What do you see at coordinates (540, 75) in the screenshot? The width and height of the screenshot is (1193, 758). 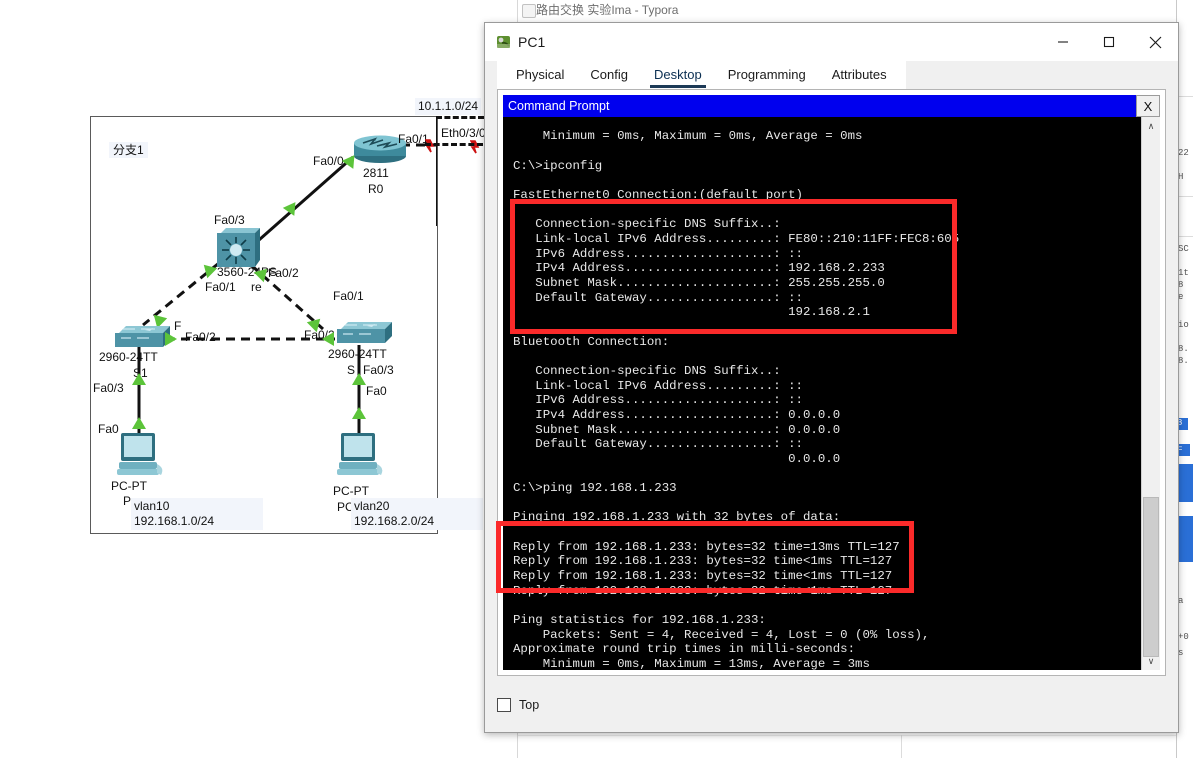 I see `tab-physical: Physical` at bounding box center [540, 75].